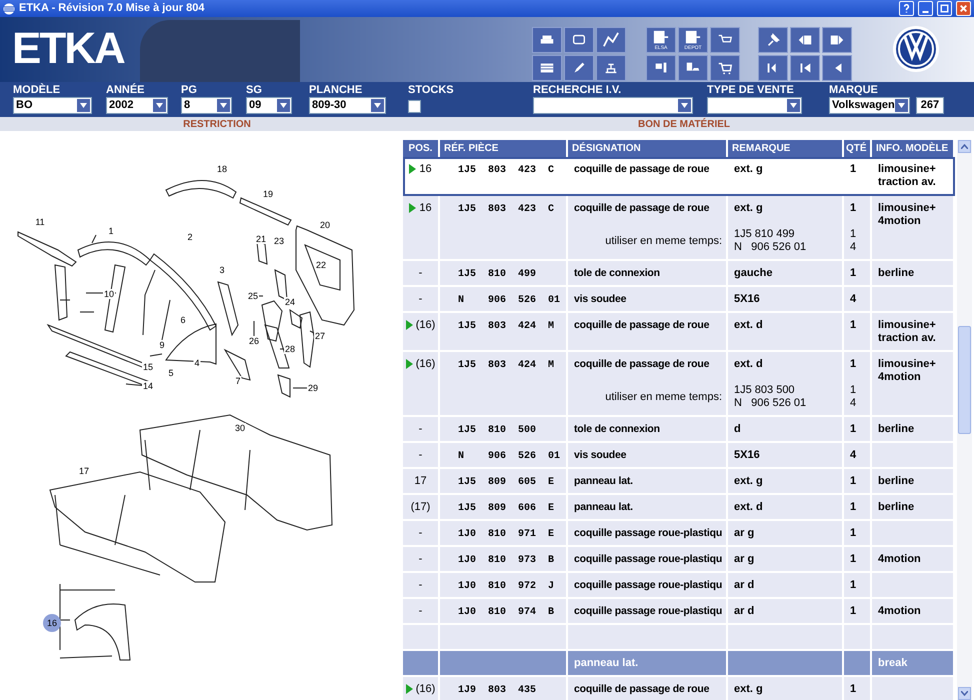 The width and height of the screenshot is (974, 700). Describe the element at coordinates (765, 234) in the screenshot. I see `table-cell-text: 1J5 810 499` at that location.